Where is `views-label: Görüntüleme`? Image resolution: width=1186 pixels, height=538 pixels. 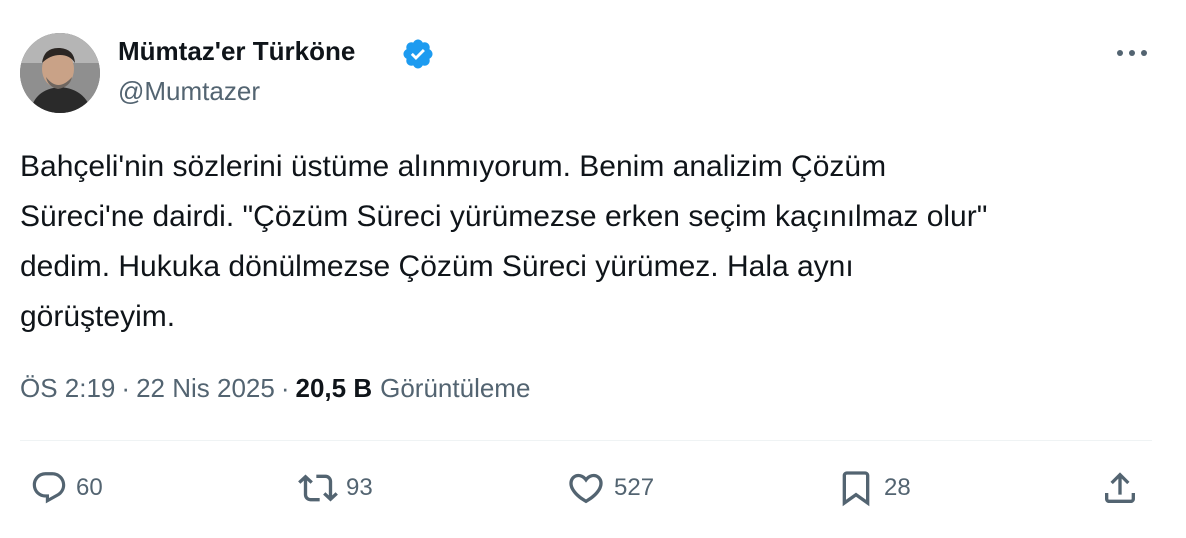
views-label: Görüntüleme is located at coordinates (455, 388).